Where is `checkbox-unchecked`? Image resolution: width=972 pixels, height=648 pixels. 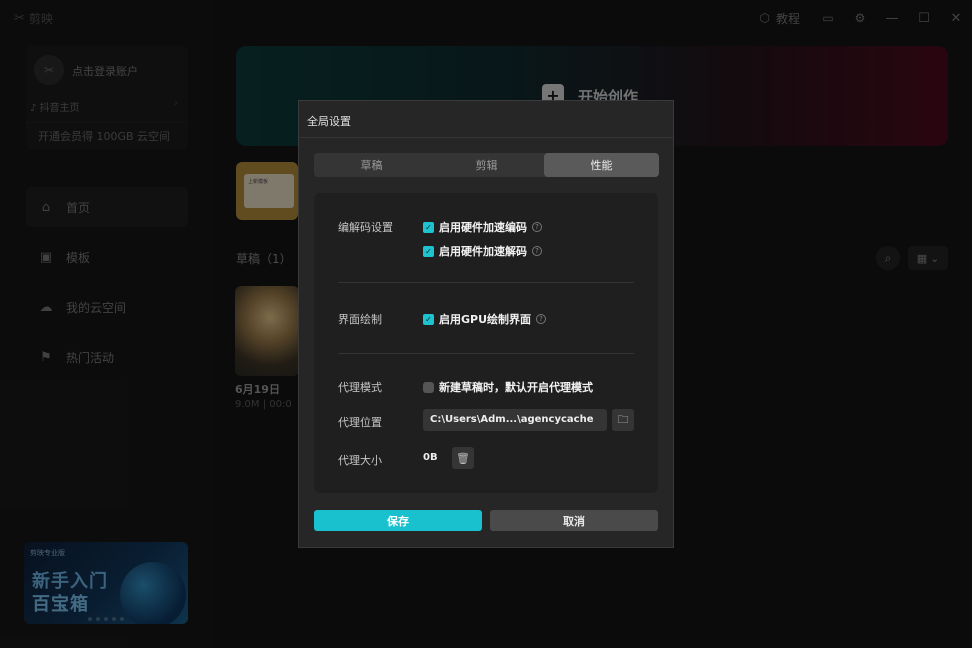 checkbox-unchecked is located at coordinates (428, 387).